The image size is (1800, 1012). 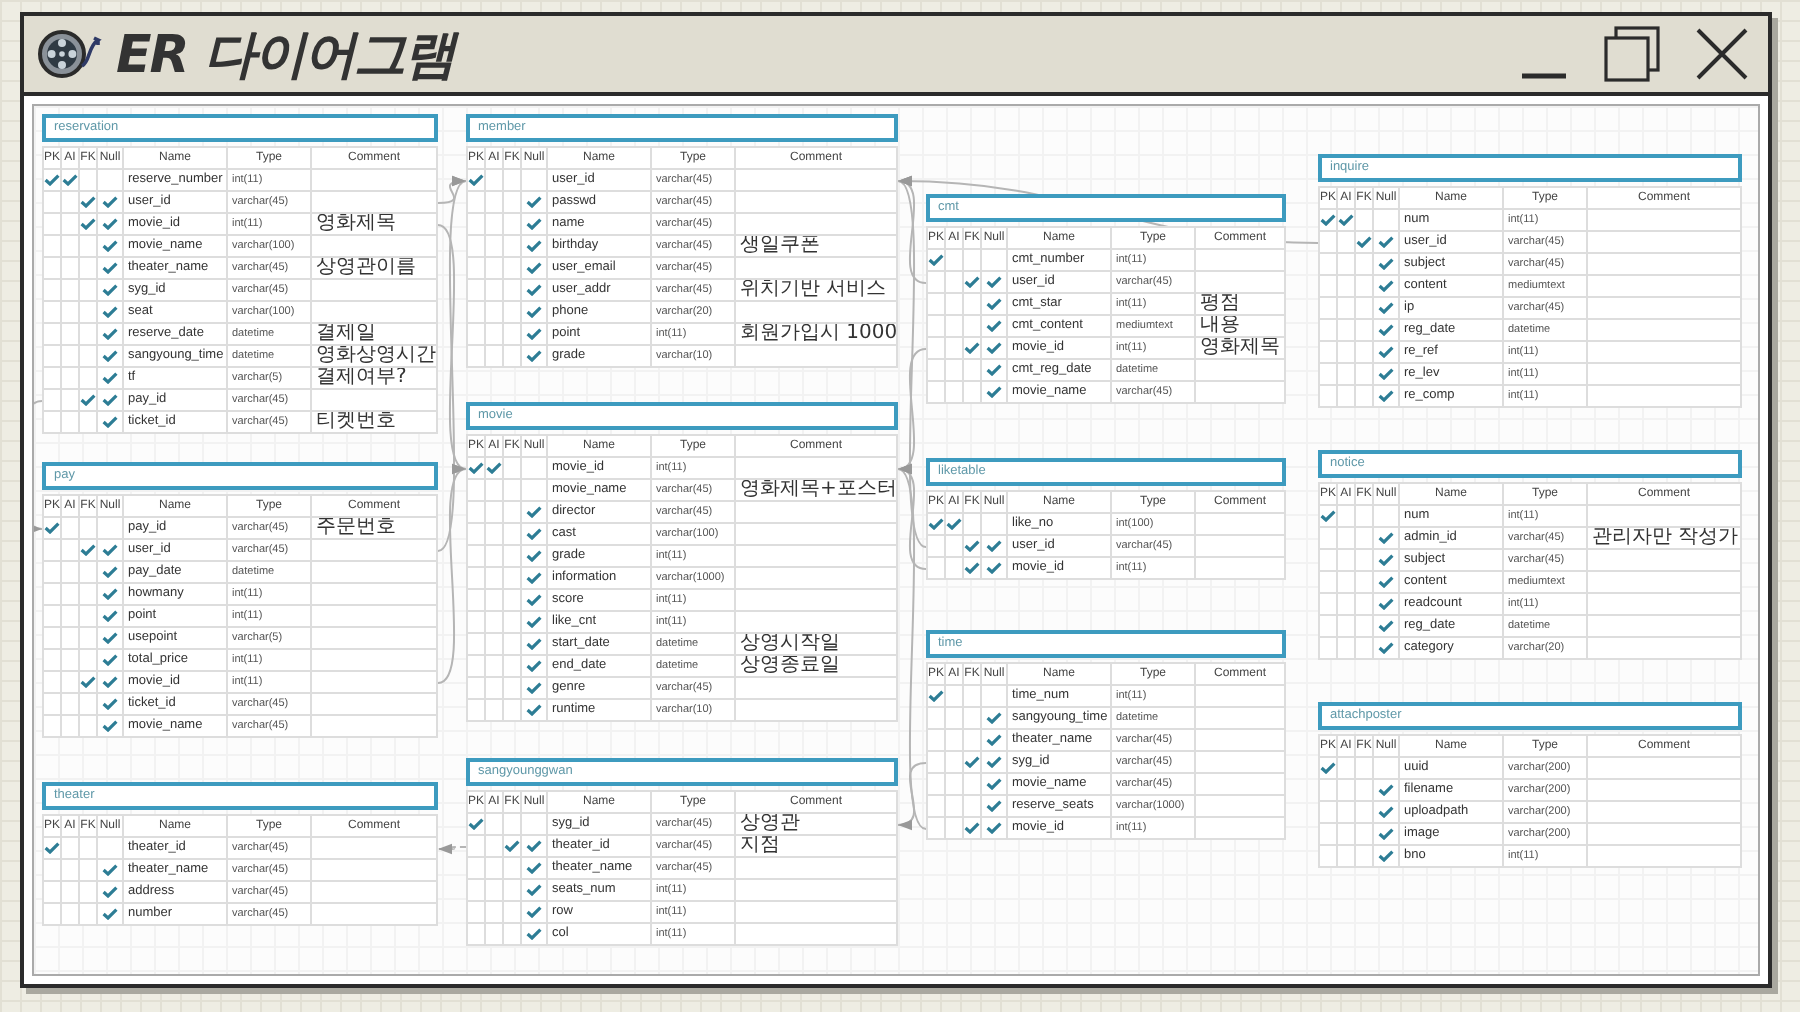 I want to click on connector-line, so click(x=452, y=849).